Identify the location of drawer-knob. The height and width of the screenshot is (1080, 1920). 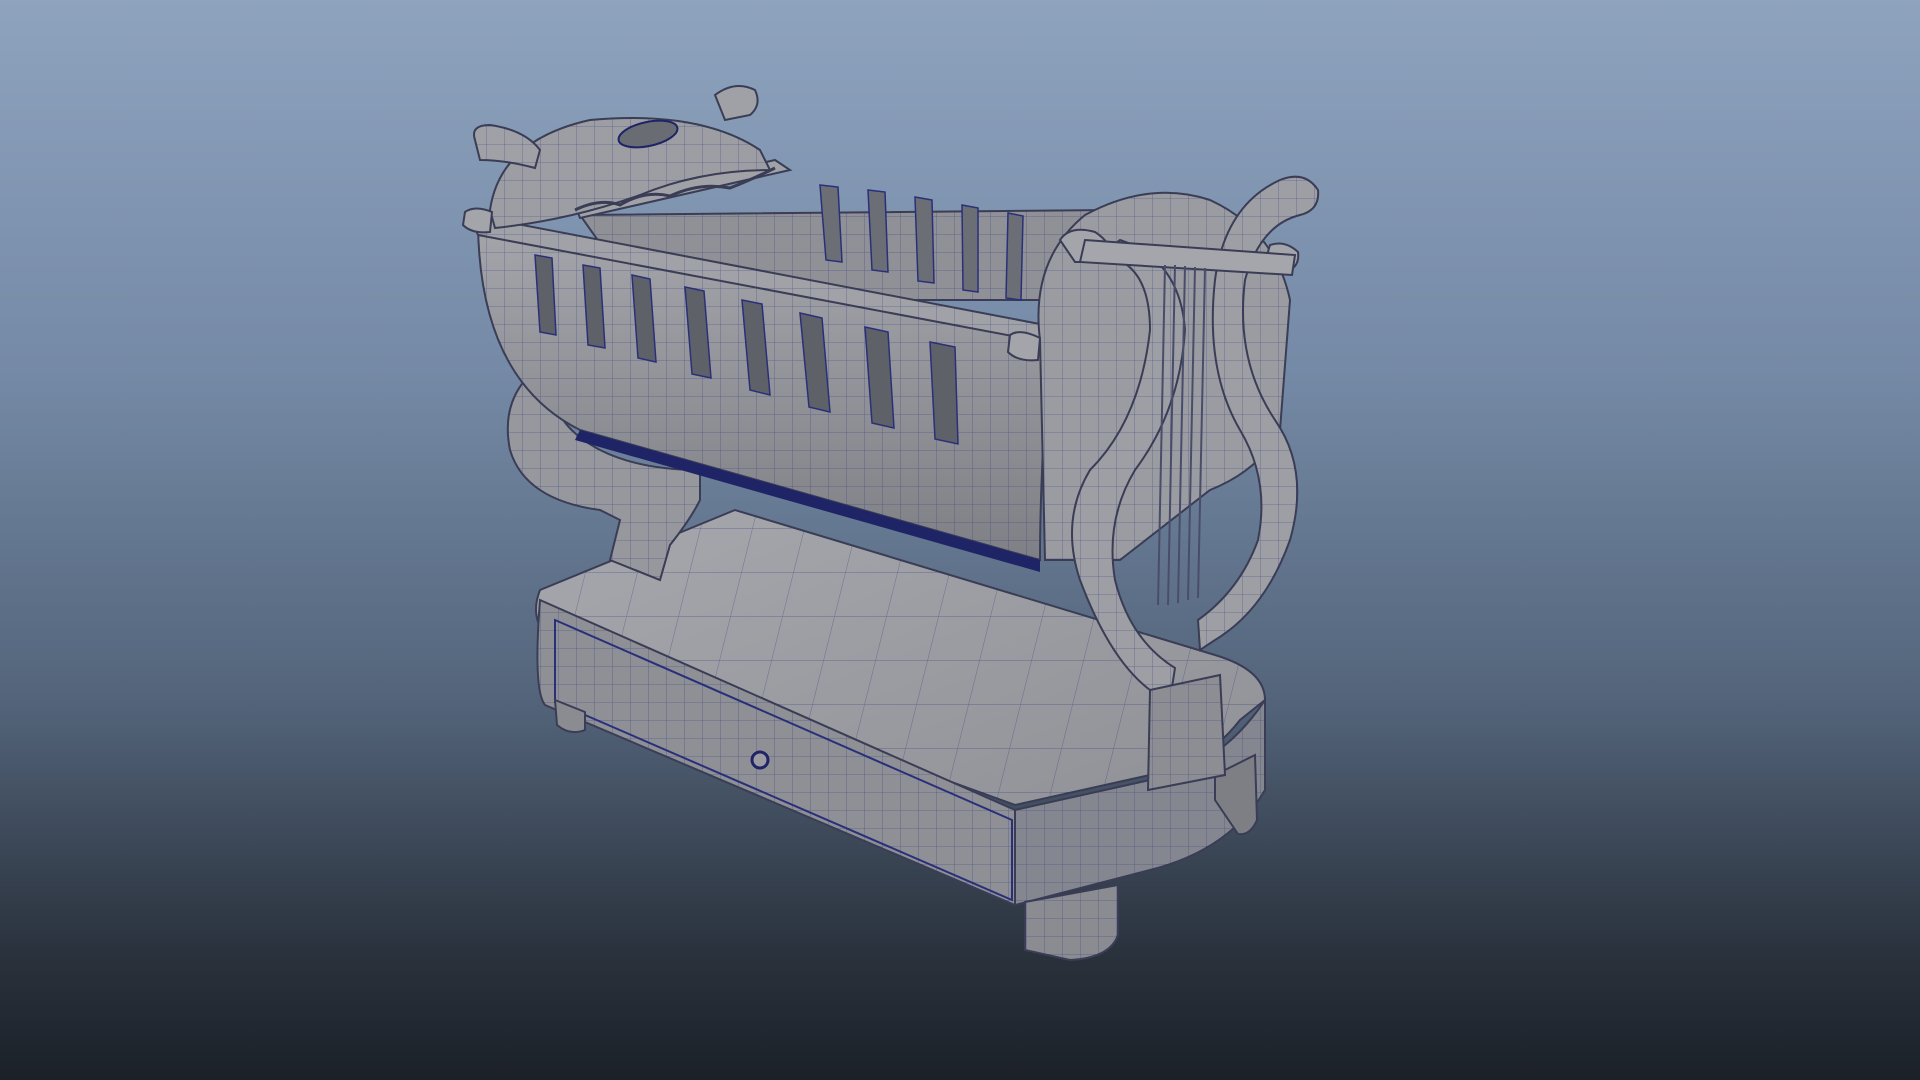
(760, 760).